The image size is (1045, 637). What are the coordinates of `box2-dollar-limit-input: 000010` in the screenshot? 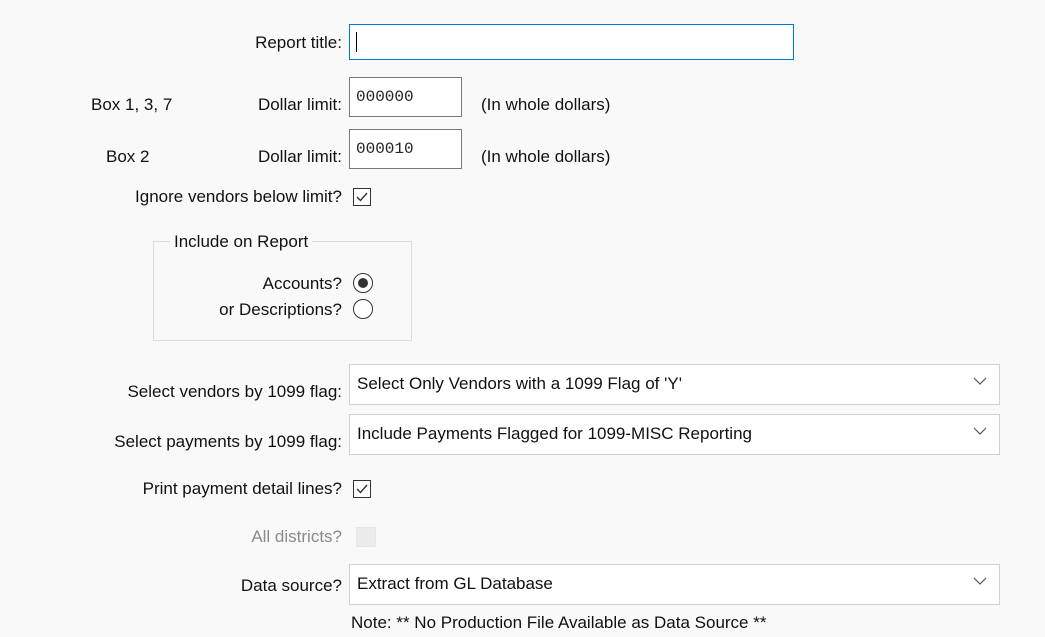 It's located at (405, 149).